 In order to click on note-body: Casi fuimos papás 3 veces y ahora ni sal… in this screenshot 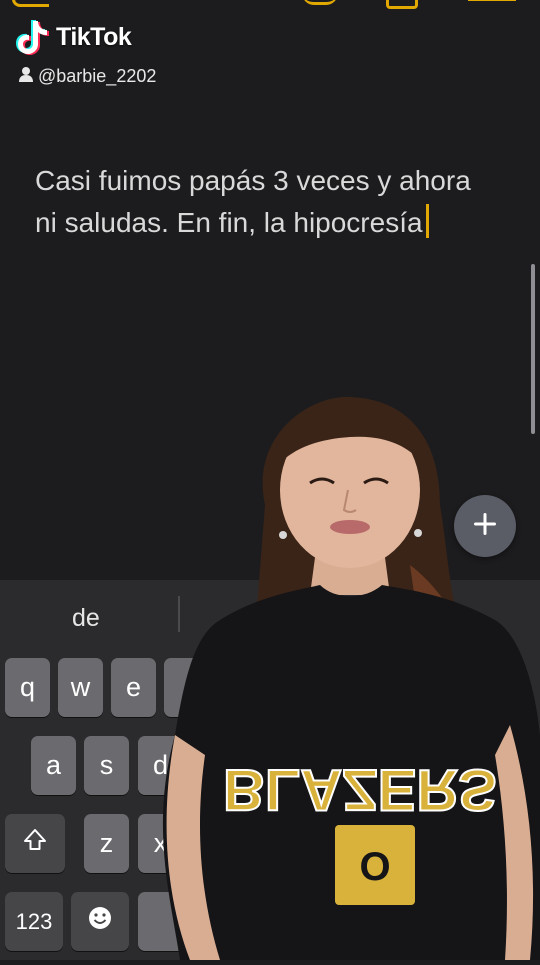, I will do `click(255, 202)`.